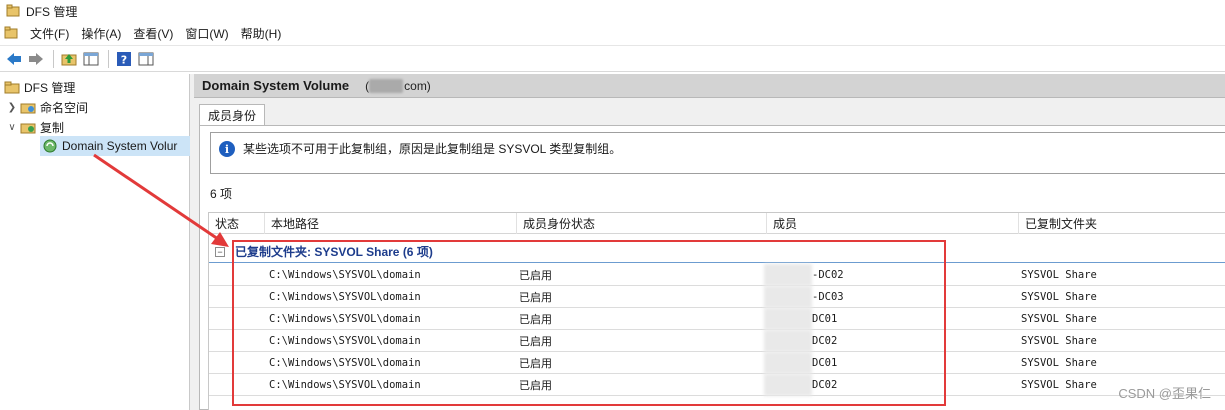  What do you see at coordinates (432, 149) in the screenshot?
I see `info-text: 某些选项不可用于此复制组，原因是此复制组是 SYSVOL 类型复制组。` at bounding box center [432, 149].